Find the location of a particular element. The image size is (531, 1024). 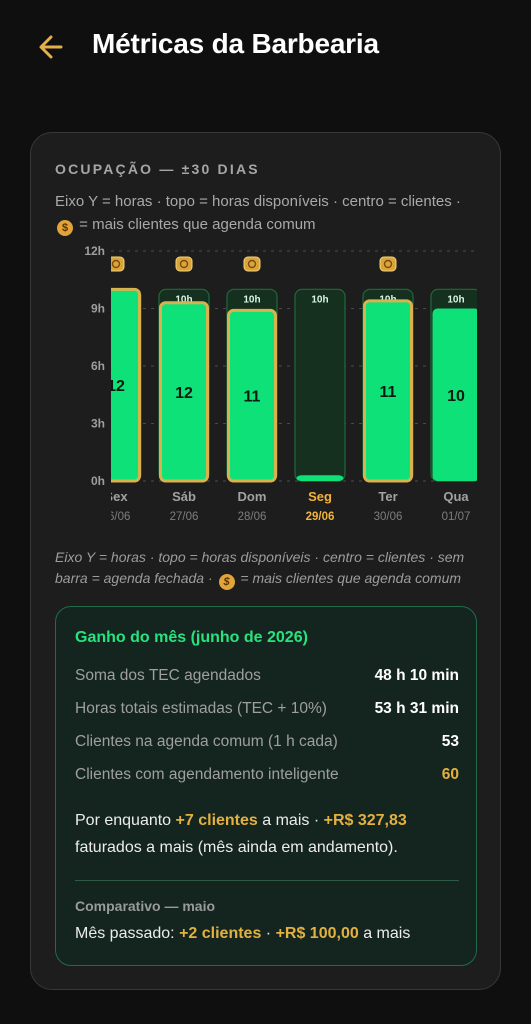

metric-value: 53 is located at coordinates (450, 741).